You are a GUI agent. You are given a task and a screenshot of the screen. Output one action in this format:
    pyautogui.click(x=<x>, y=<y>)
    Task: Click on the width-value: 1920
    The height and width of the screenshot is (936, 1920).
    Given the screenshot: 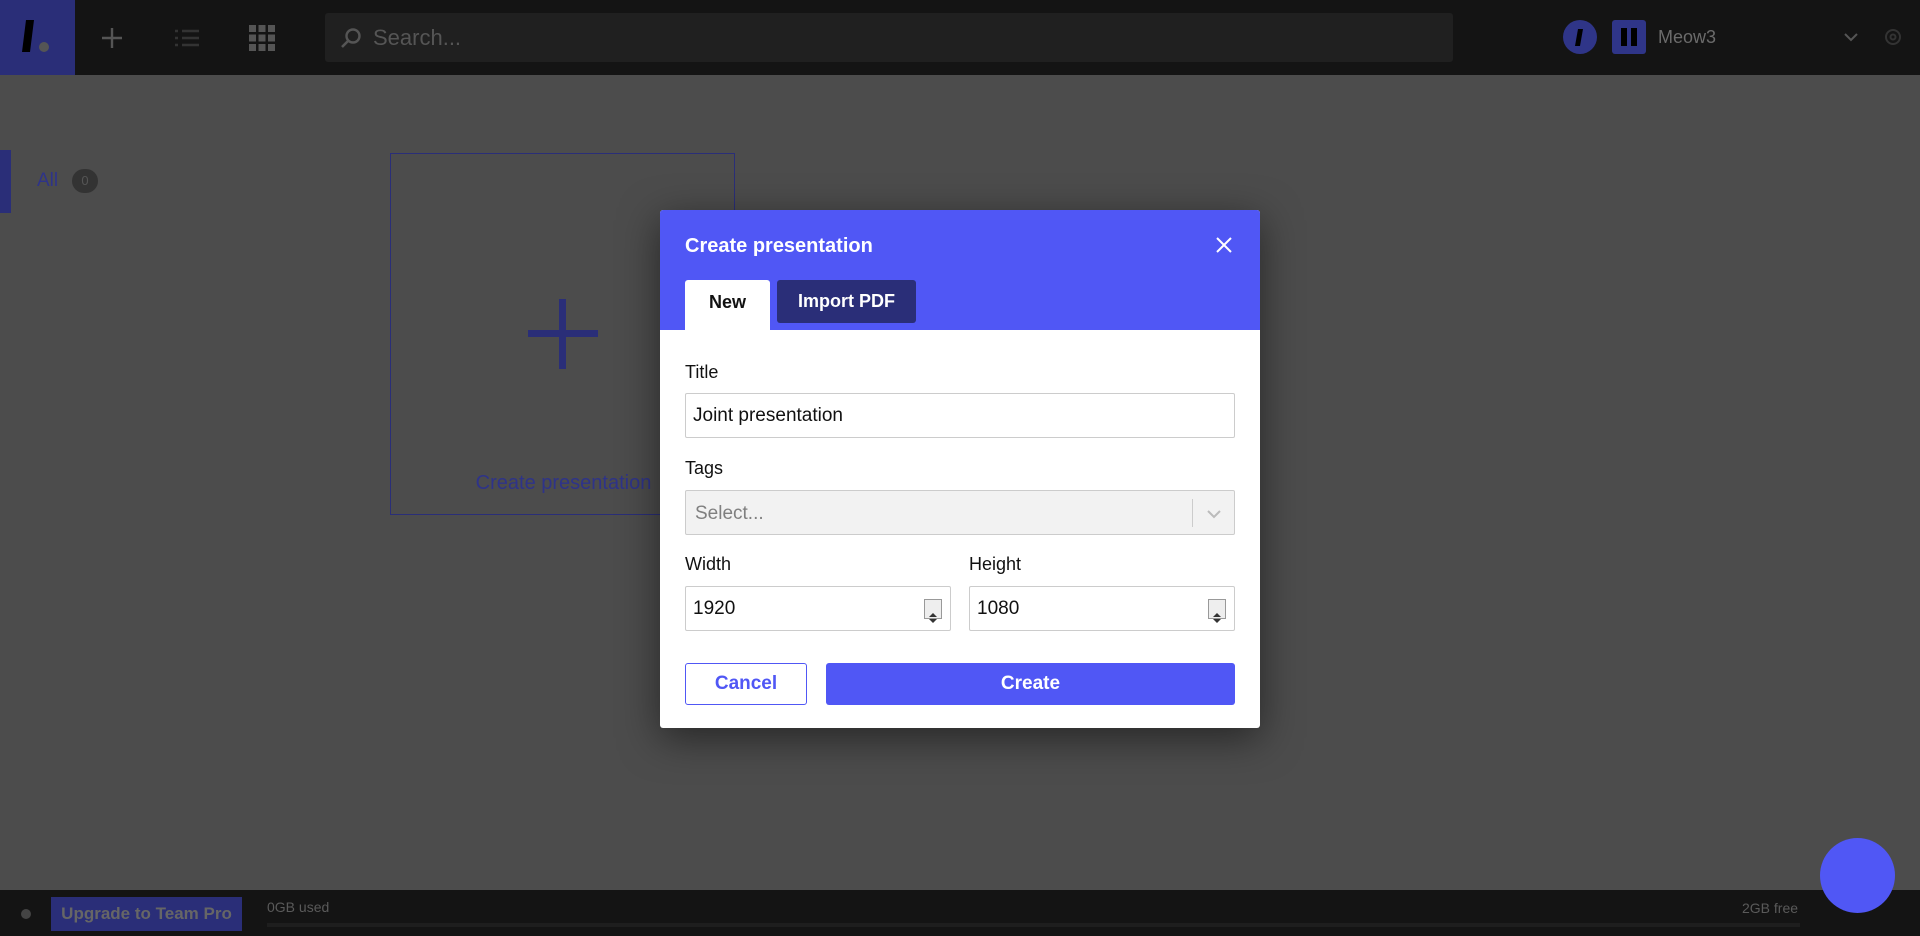 What is the action you would take?
    pyautogui.click(x=714, y=608)
    